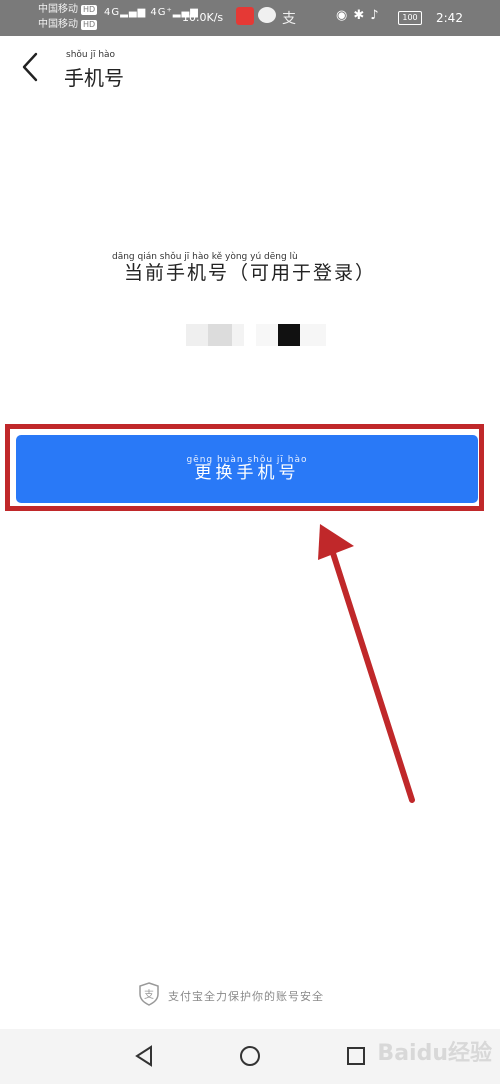  Describe the element at coordinates (144, 1056) in the screenshot. I see `nav-back-icon` at that location.